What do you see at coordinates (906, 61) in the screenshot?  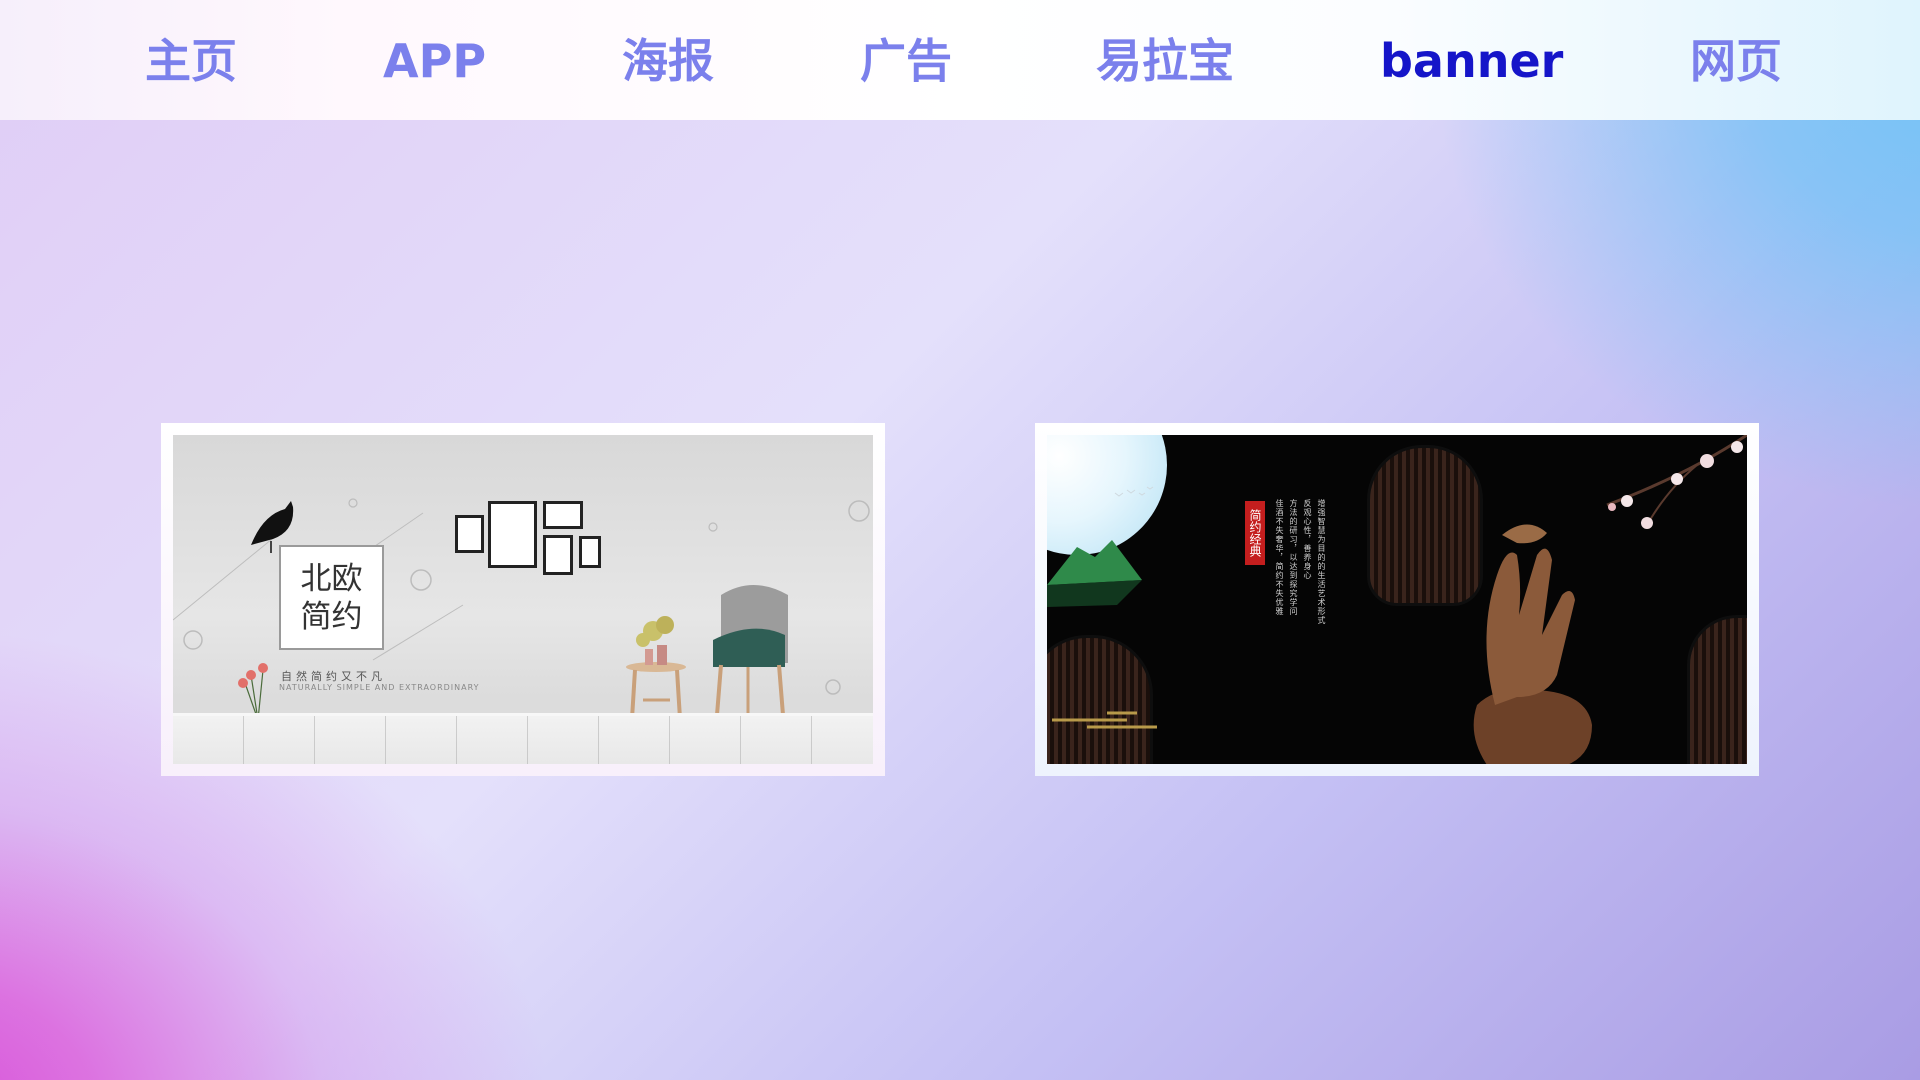 I see `nav-item-advert: 广告` at bounding box center [906, 61].